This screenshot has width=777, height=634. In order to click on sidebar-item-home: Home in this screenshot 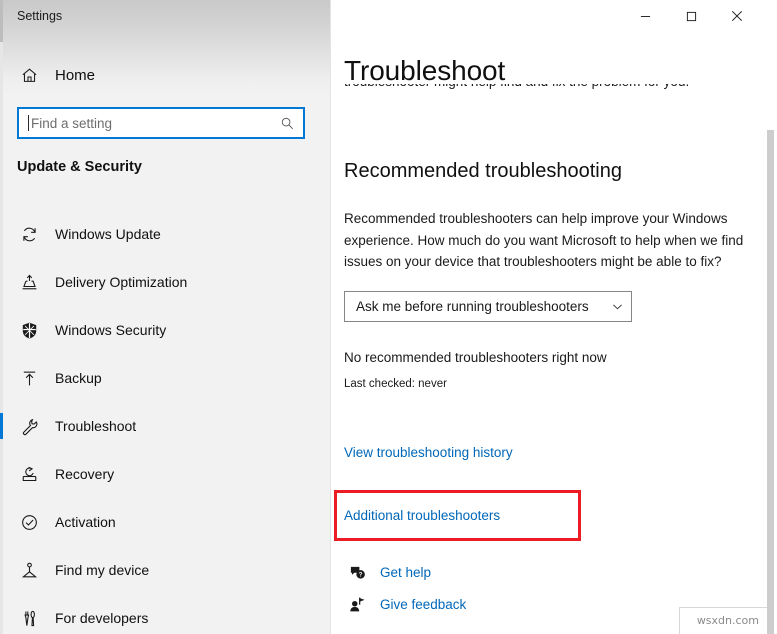, I will do `click(165, 75)`.